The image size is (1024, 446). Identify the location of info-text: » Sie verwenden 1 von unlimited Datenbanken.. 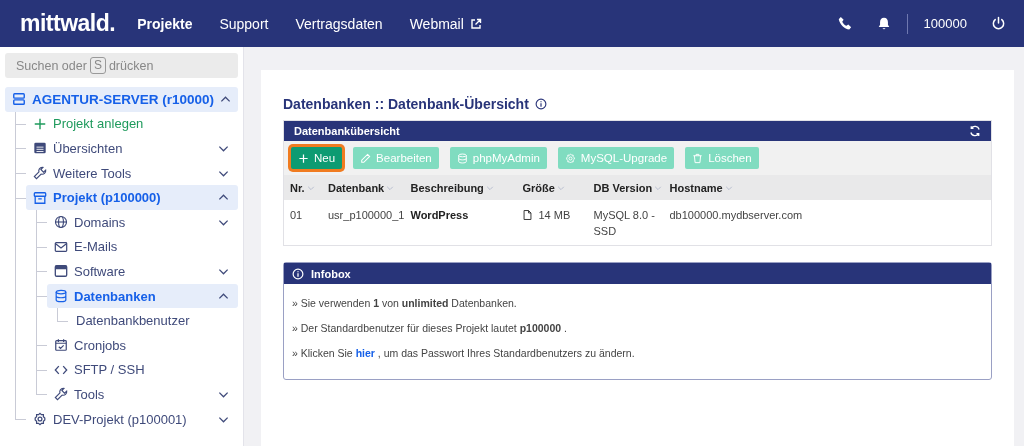
(405, 303).